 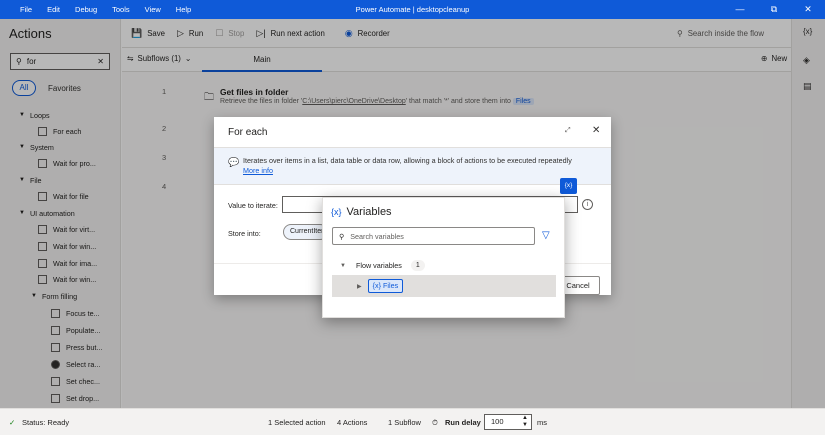 I want to click on search-variables-input: ⚲ Search variables, so click(x=433, y=236).